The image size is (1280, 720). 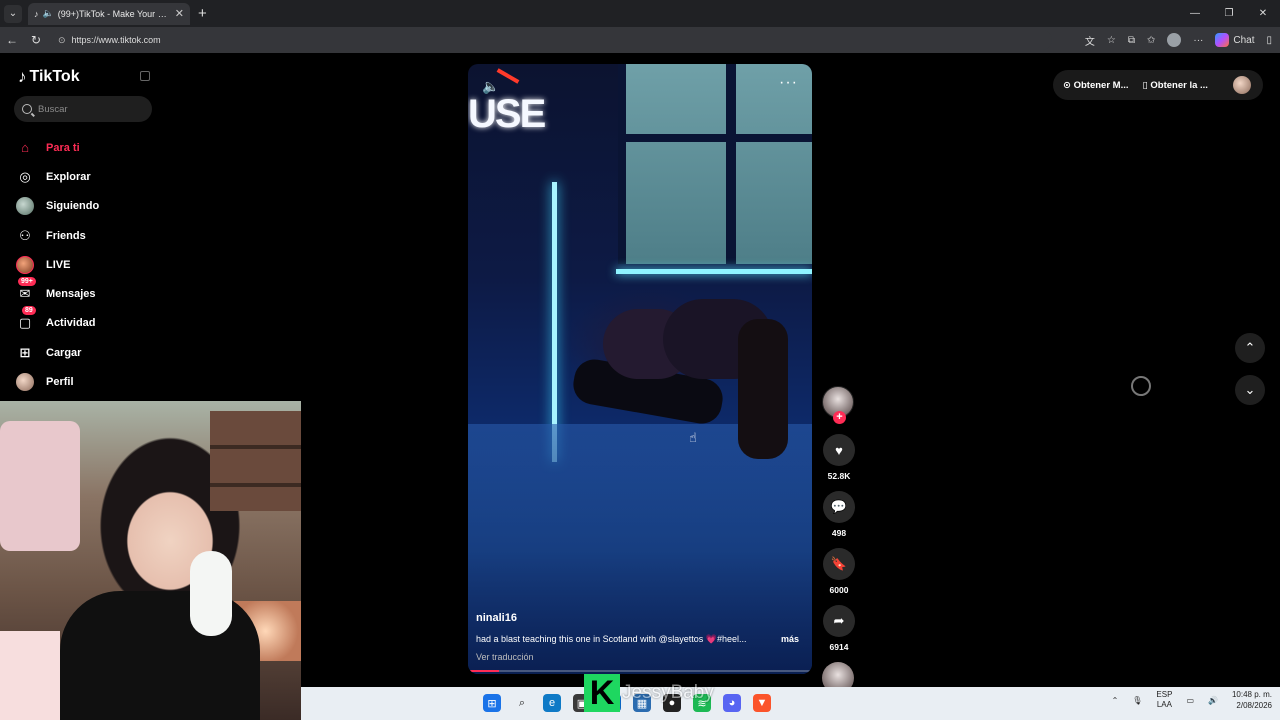 What do you see at coordinates (714, 271) in the screenshot?
I see `video-scene-neon-strip` at bounding box center [714, 271].